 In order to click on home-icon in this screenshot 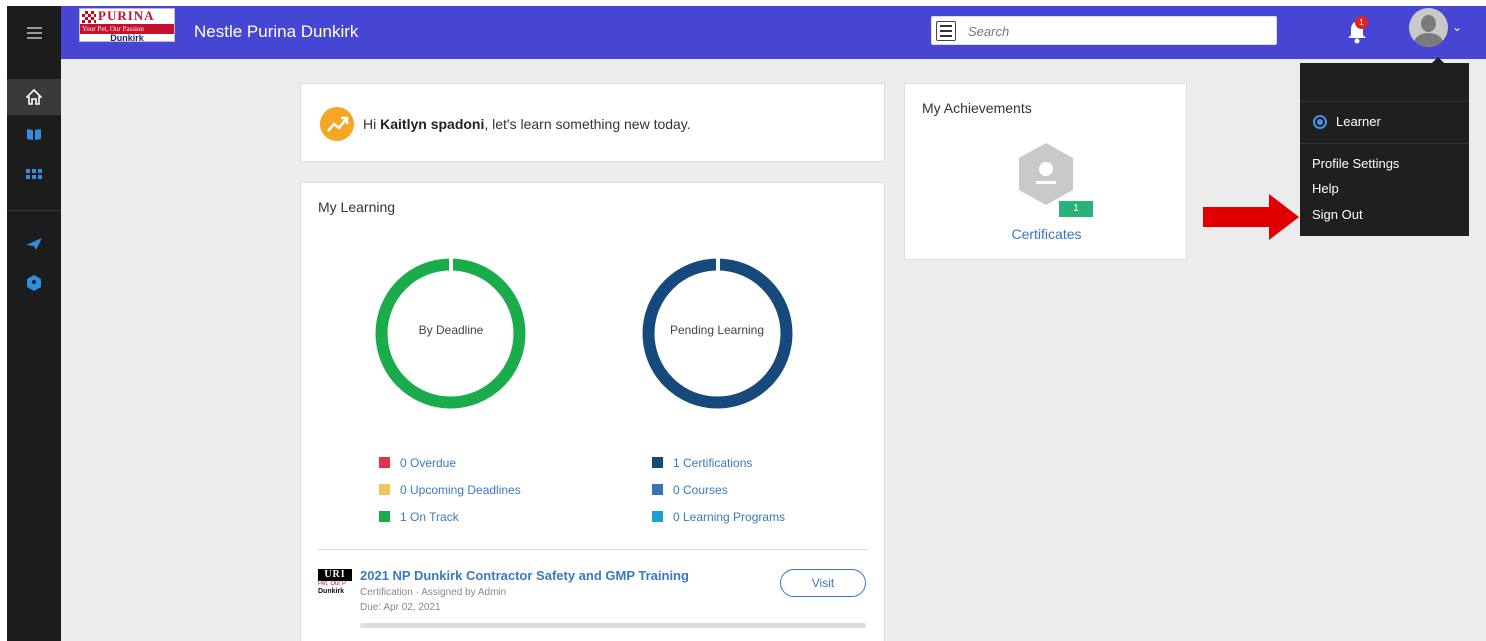, I will do `click(34, 97)`.